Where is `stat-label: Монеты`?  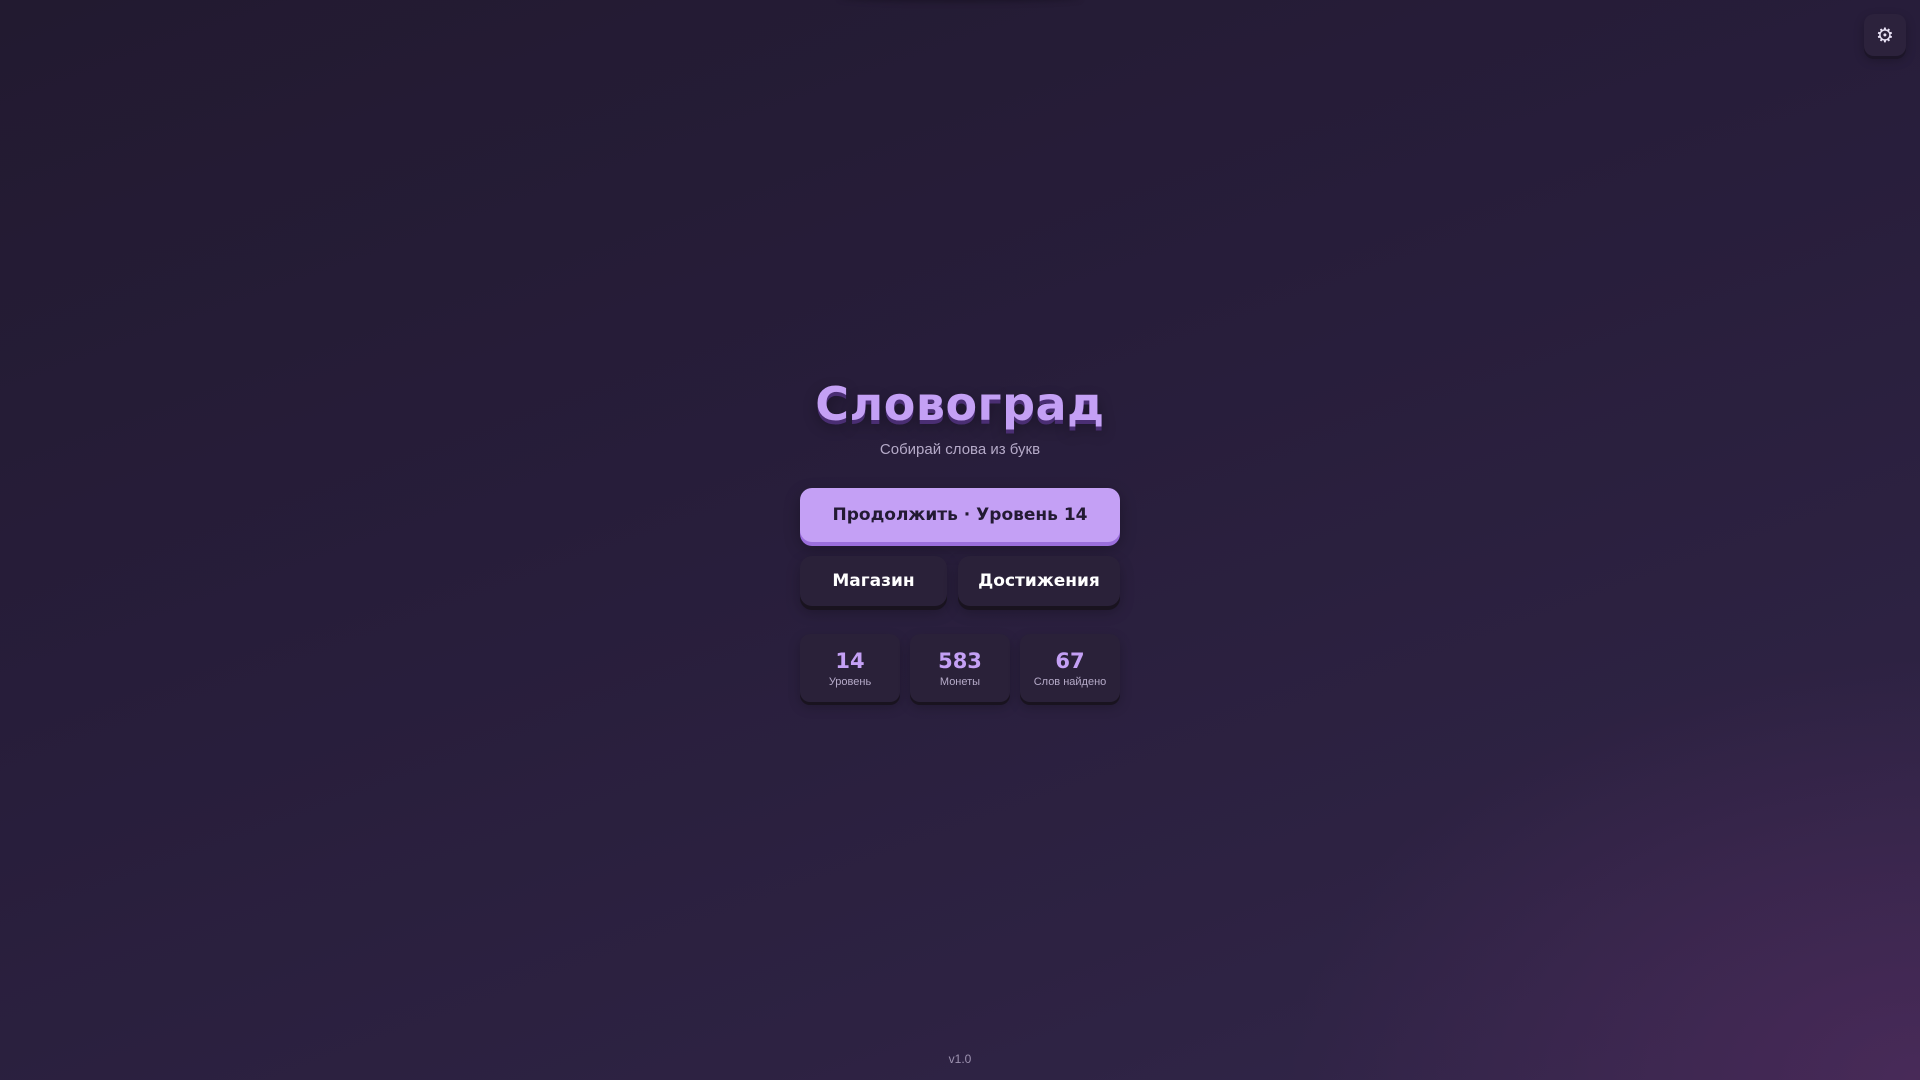 stat-label: Монеты is located at coordinates (960, 682).